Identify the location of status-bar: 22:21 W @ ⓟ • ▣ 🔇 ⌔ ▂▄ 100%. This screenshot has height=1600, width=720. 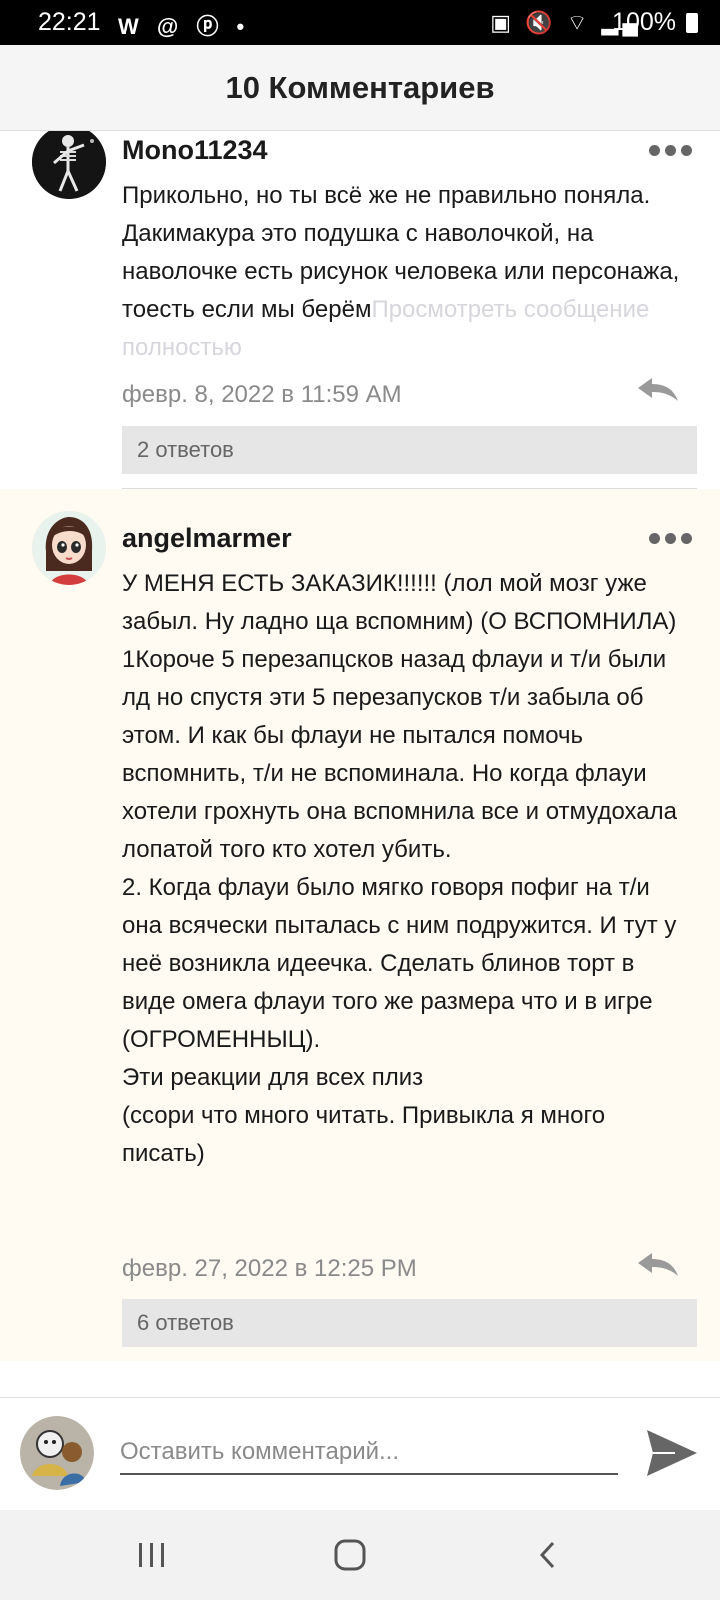
(360, 22).